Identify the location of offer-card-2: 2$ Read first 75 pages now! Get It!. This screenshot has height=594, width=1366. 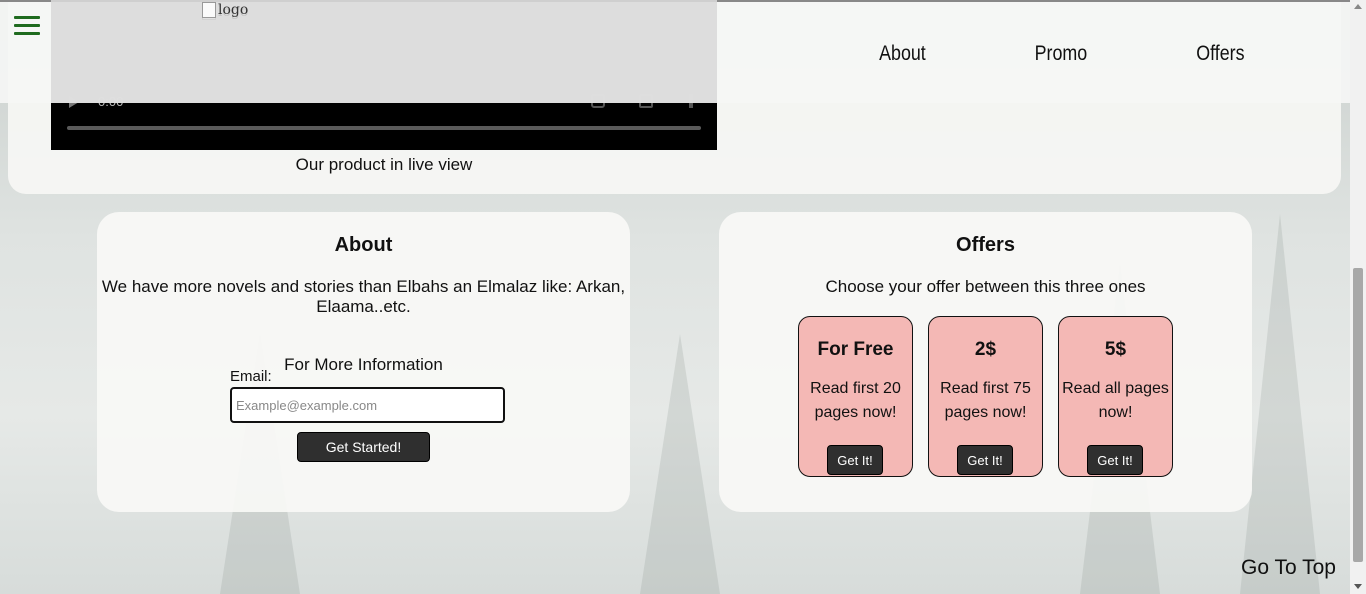
(985, 396).